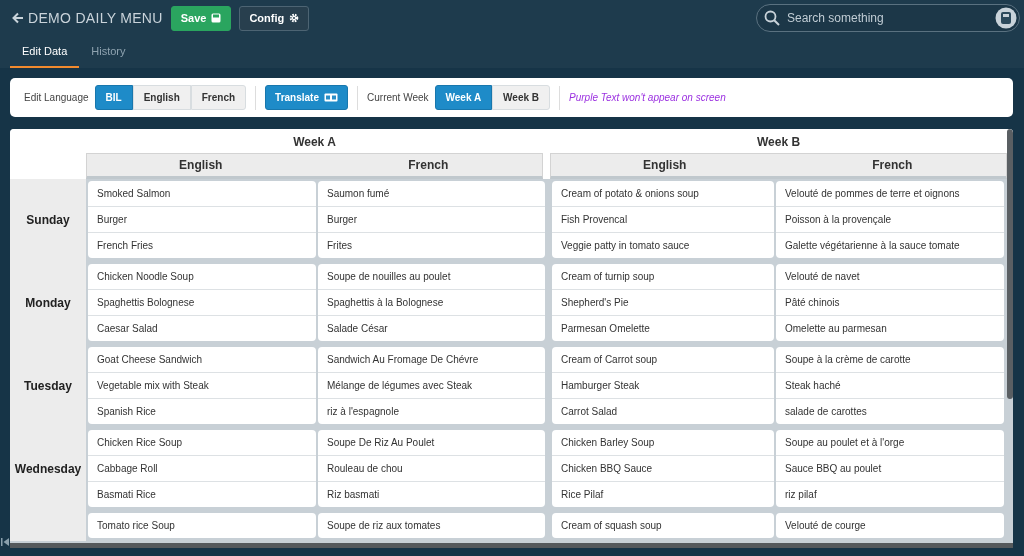 This screenshot has width=1024, height=556. What do you see at coordinates (890, 194) in the screenshot?
I see `menu-item-field: Velouté de pommes de terre et oignons` at bounding box center [890, 194].